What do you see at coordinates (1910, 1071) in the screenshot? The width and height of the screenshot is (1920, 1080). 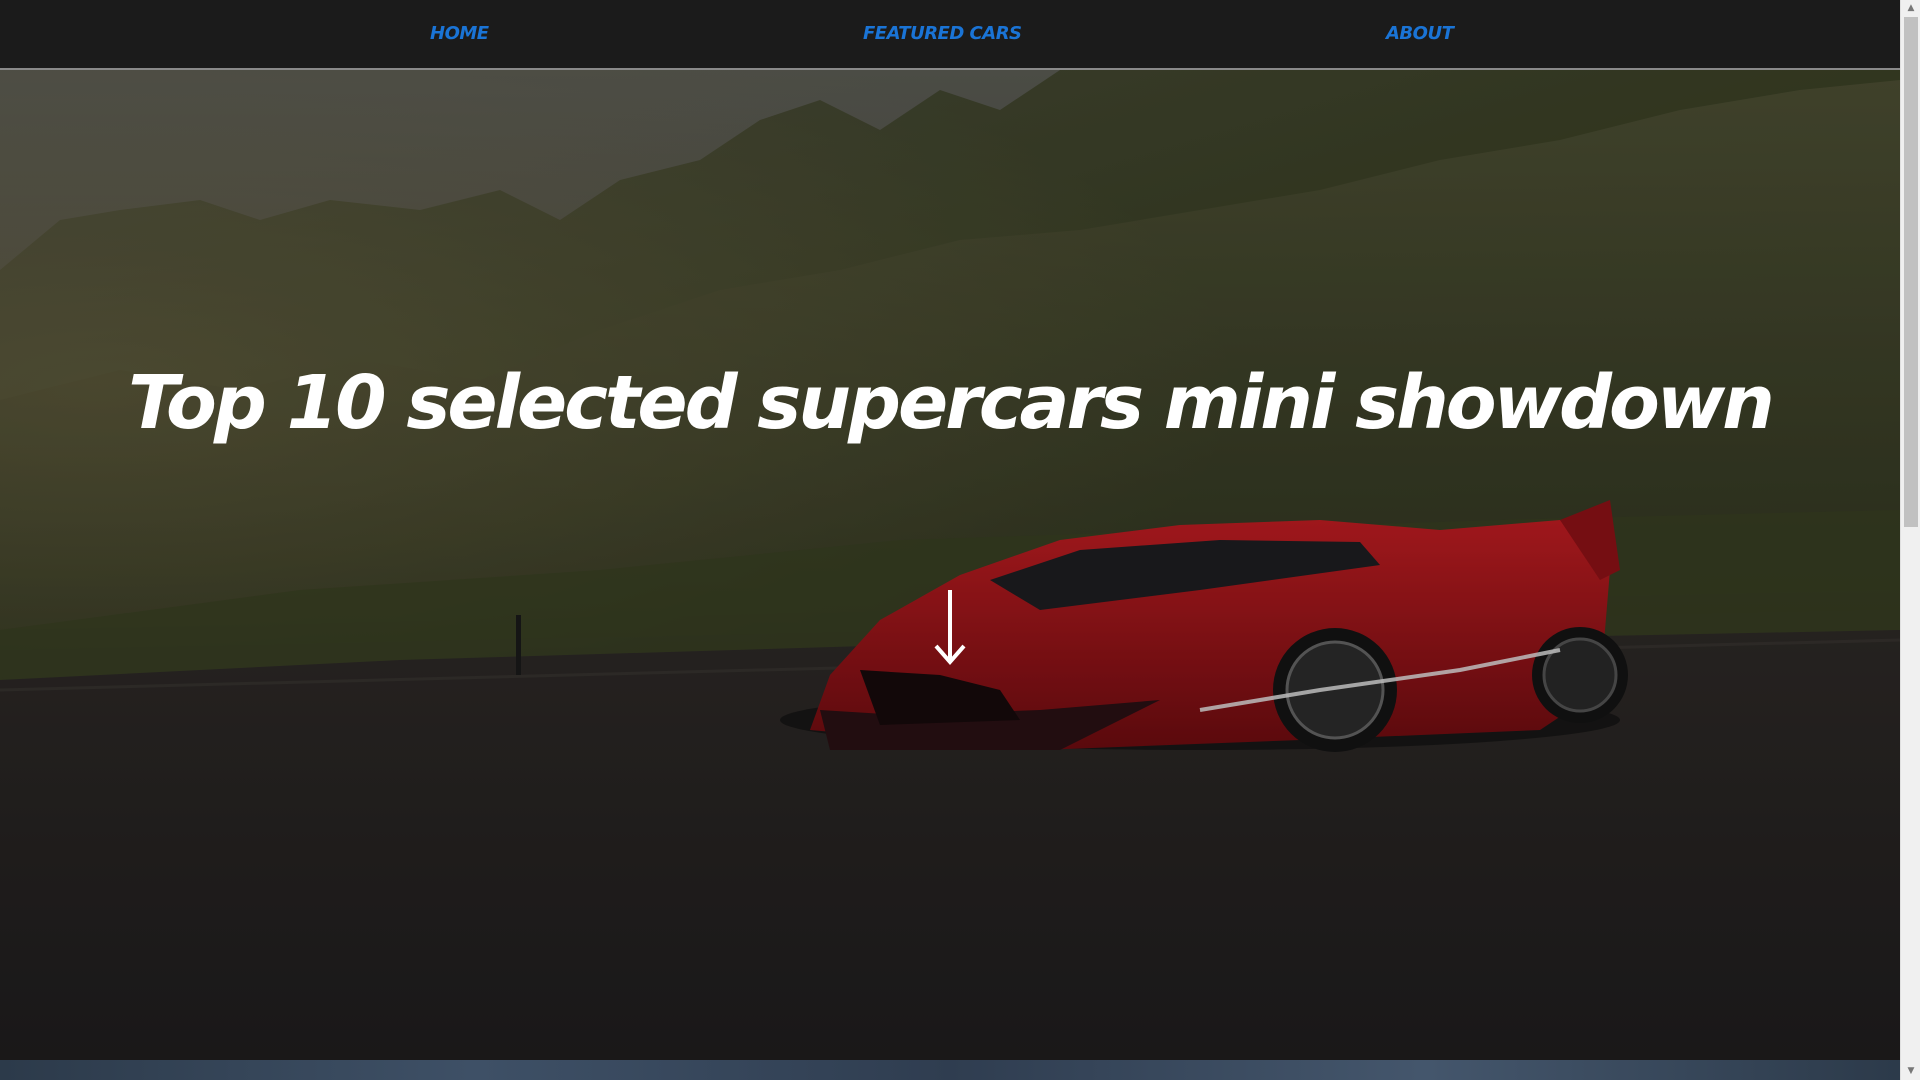 I see `scroll-down-icon: ▼` at bounding box center [1910, 1071].